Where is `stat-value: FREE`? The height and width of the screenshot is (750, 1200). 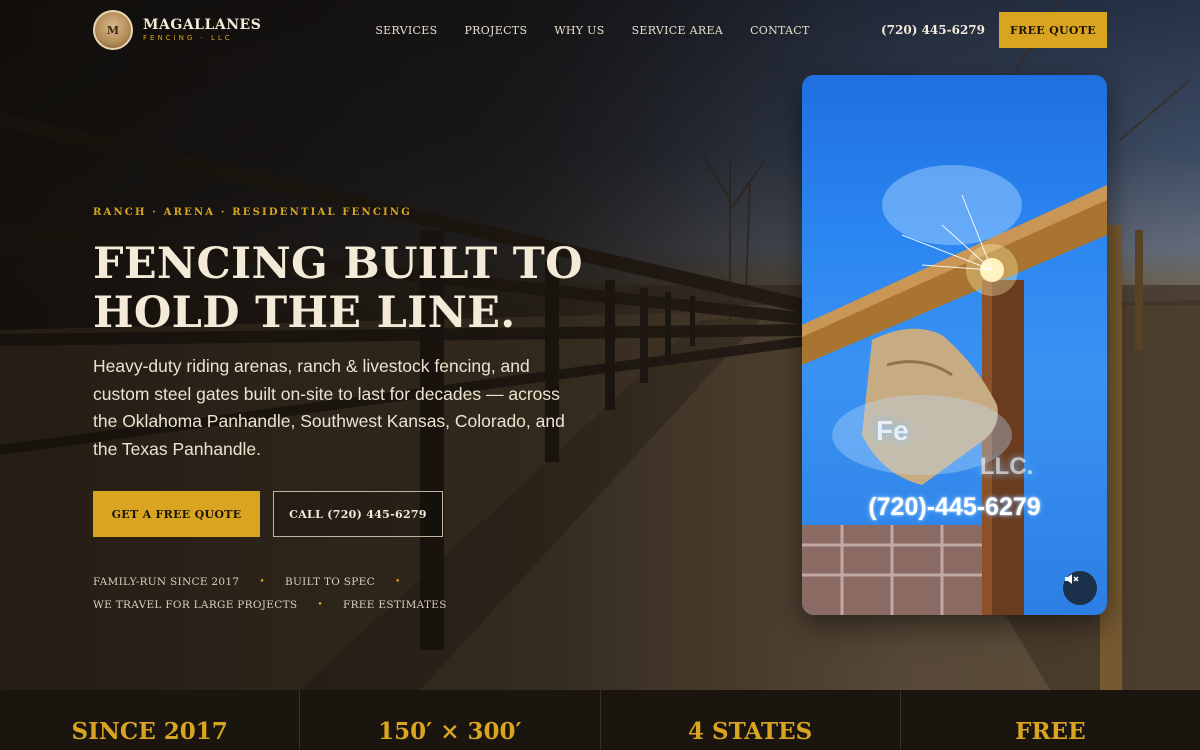 stat-value: FREE is located at coordinates (1050, 731).